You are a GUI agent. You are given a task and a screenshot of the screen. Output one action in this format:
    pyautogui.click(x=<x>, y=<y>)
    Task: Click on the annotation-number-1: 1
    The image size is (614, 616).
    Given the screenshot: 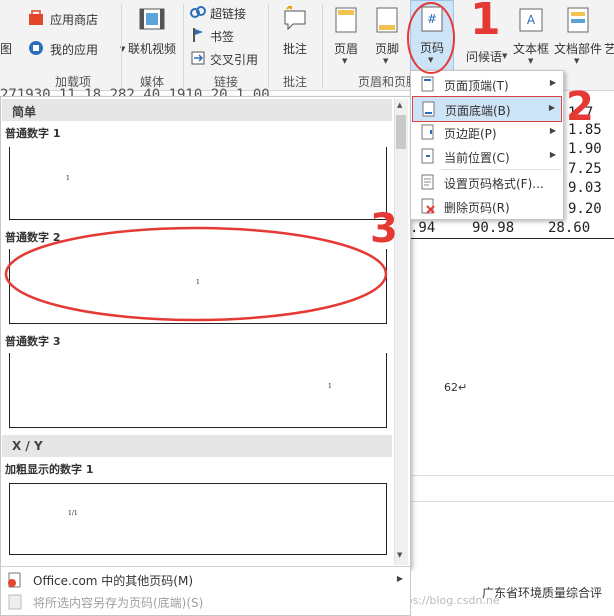 What is the action you would take?
    pyautogui.click(x=485, y=22)
    